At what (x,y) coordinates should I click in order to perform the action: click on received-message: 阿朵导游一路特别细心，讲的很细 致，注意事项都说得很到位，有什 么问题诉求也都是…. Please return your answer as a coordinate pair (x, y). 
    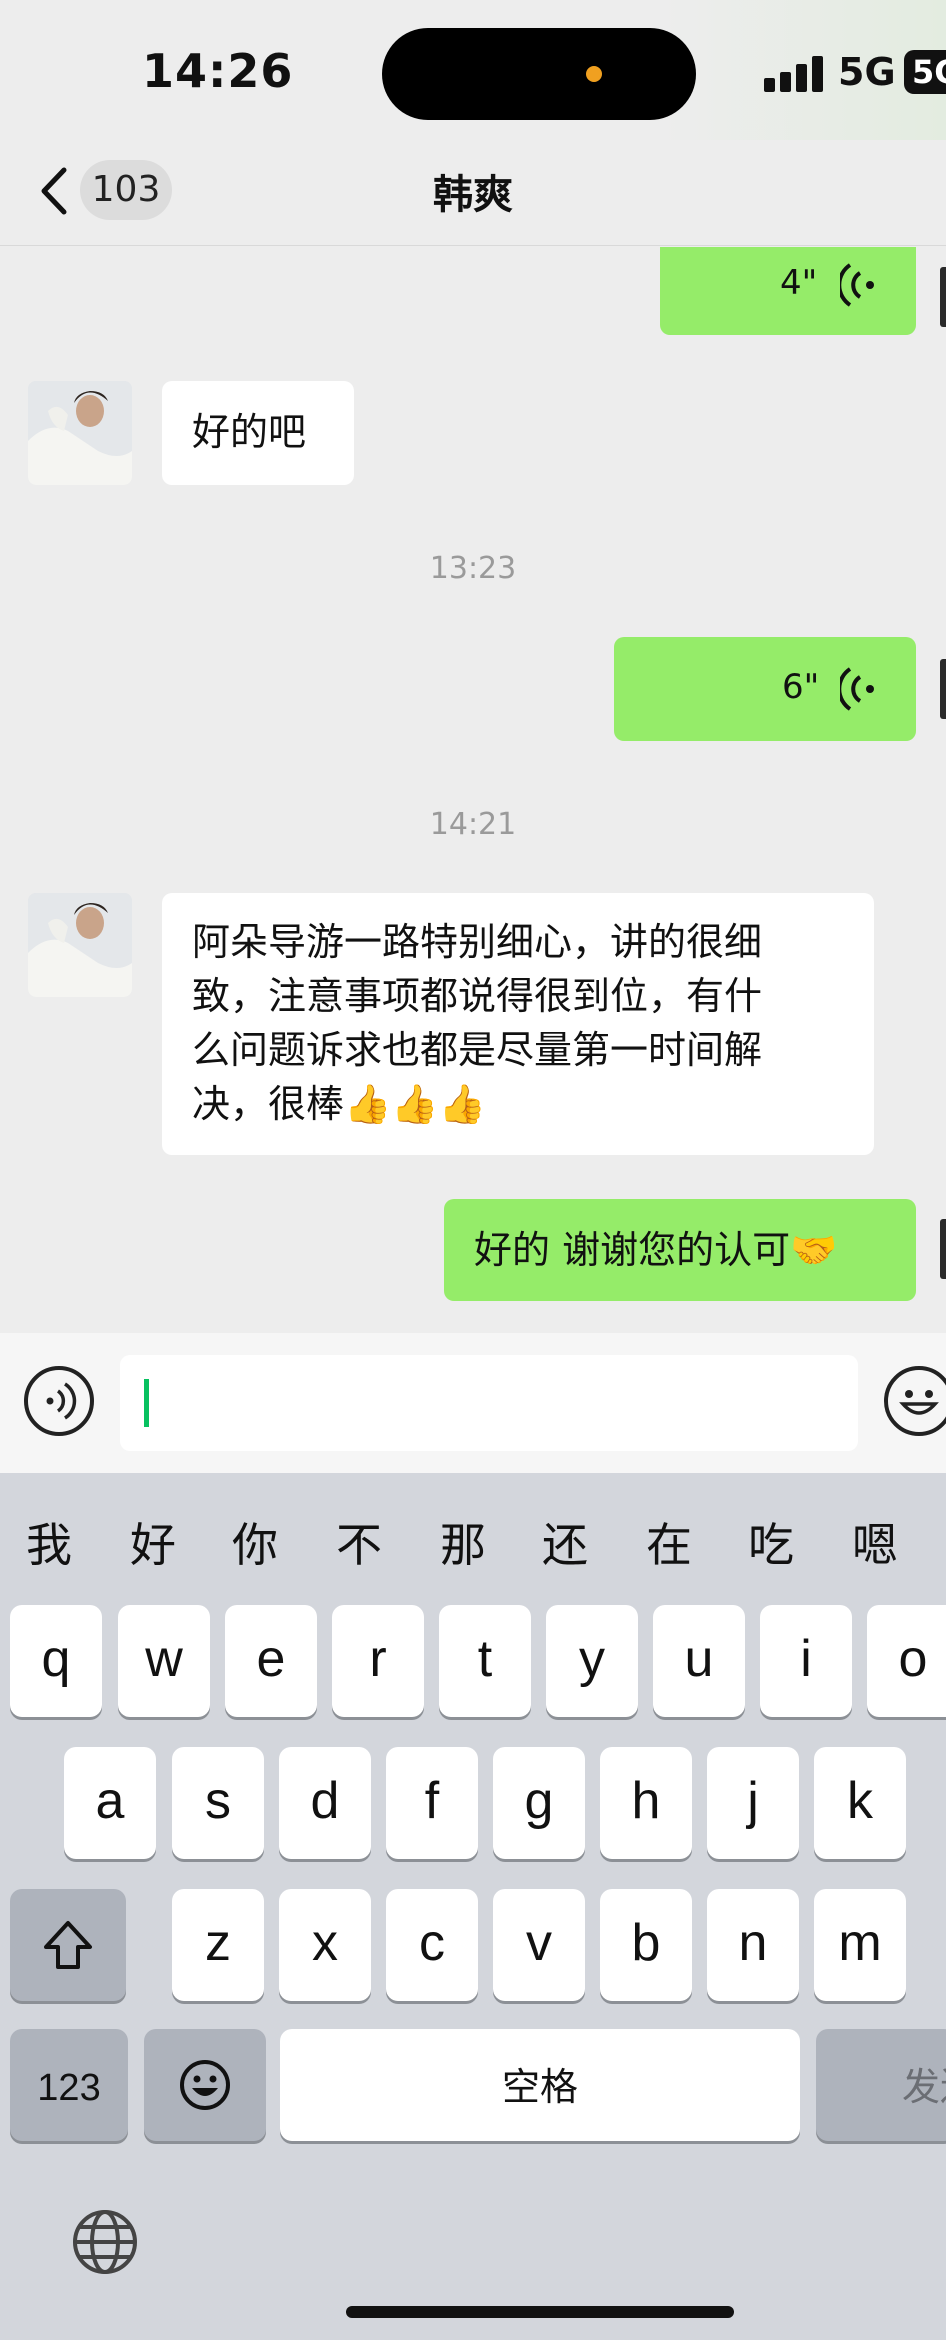
    Looking at the image, I should click on (518, 1024).